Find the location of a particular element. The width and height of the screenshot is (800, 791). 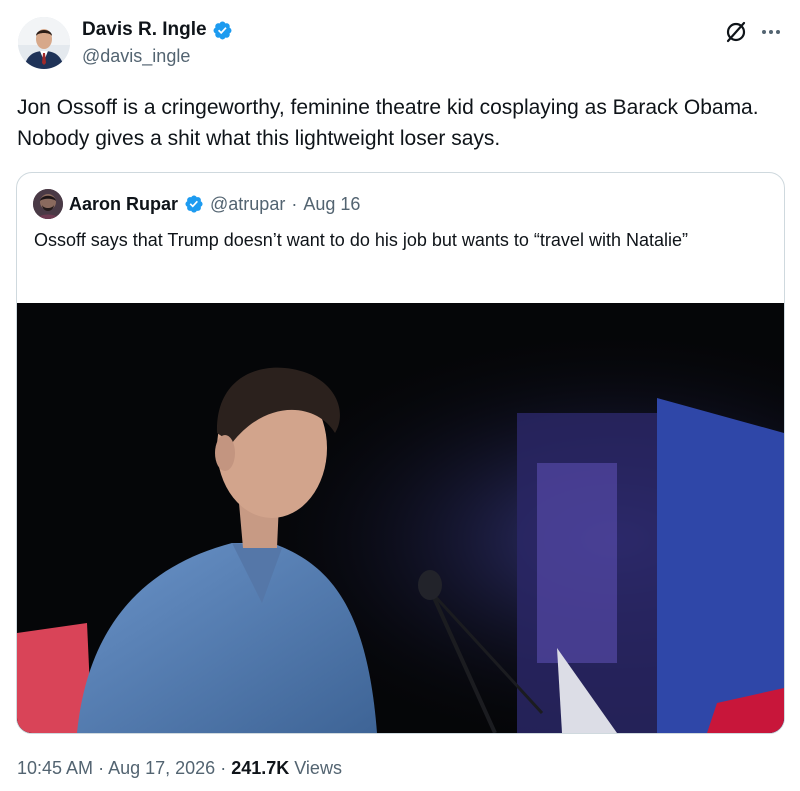

author-name-row: Davis R. Ingle is located at coordinates (157, 30).